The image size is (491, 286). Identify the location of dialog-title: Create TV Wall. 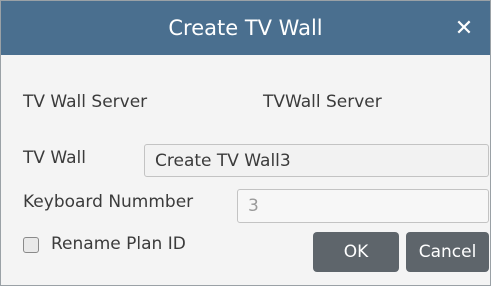
(245, 28).